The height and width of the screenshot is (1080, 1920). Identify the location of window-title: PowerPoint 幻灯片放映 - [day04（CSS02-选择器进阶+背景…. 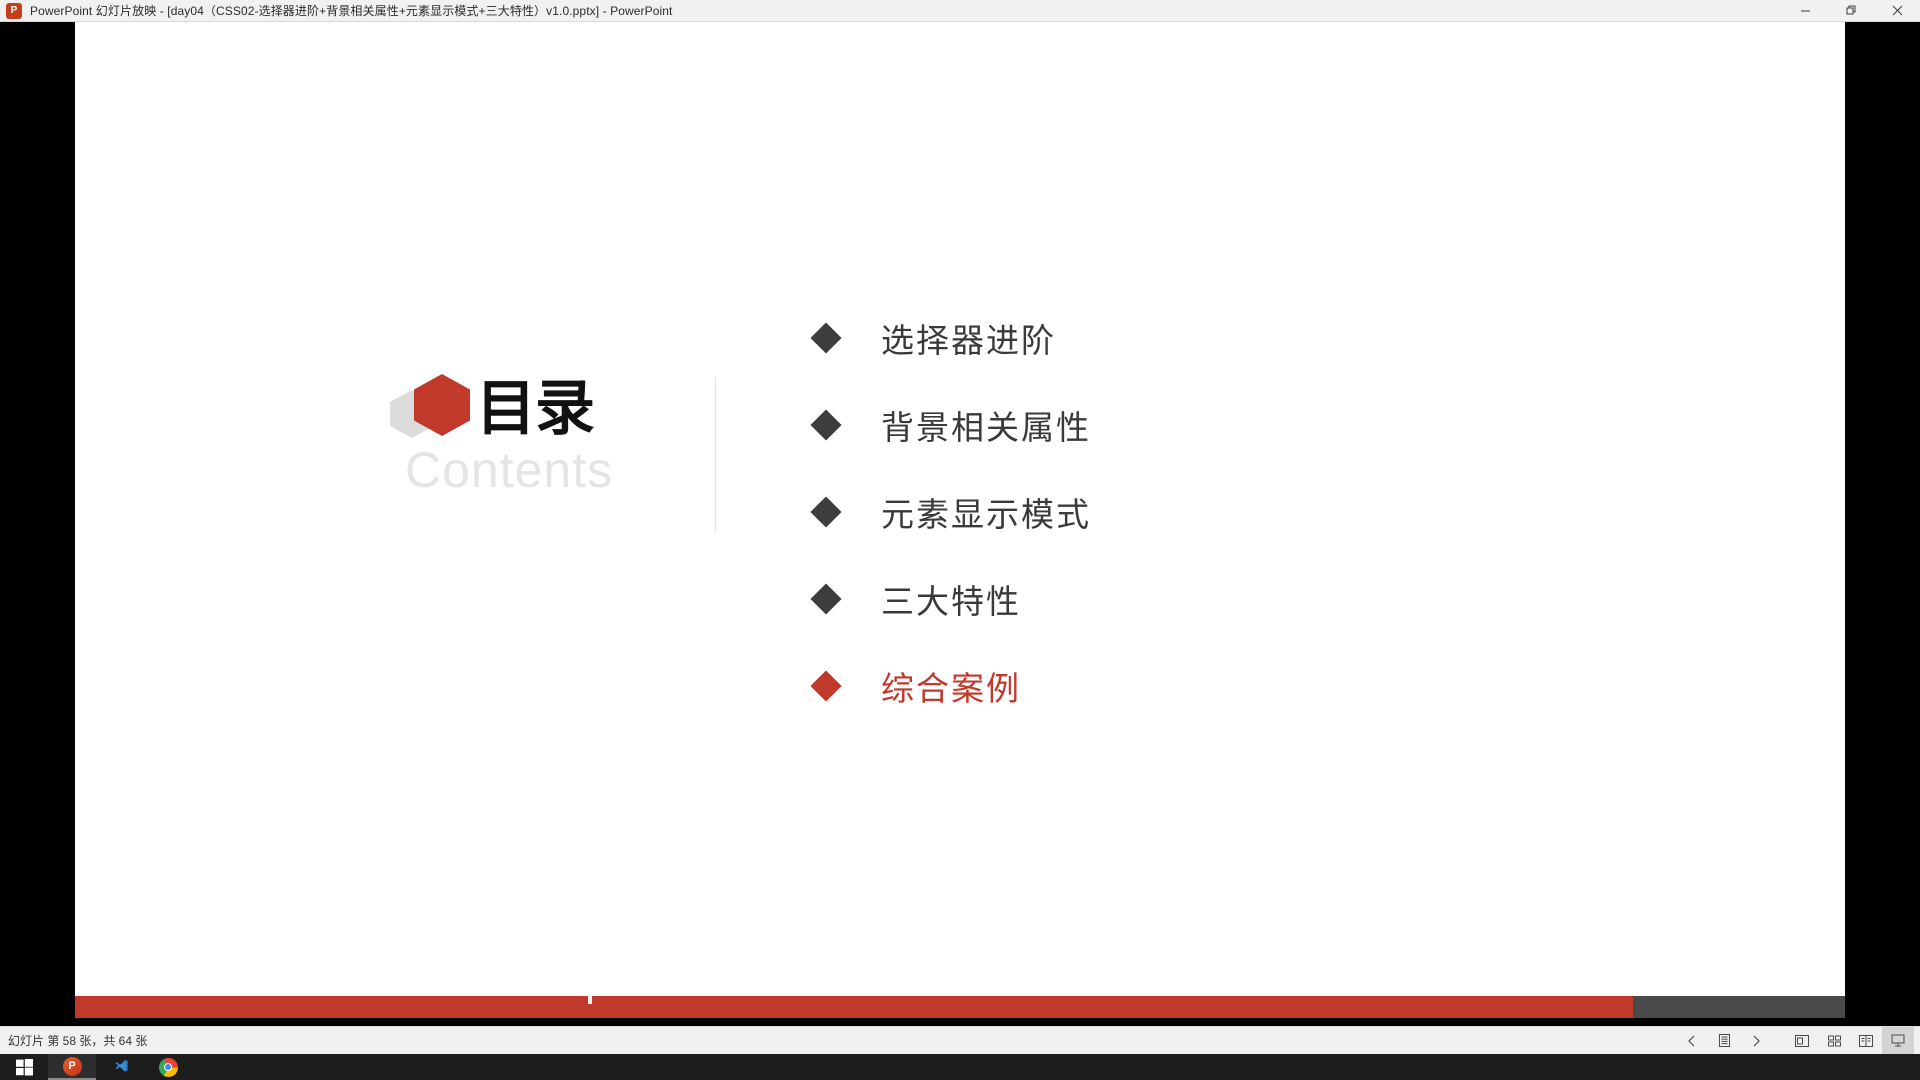
(351, 11).